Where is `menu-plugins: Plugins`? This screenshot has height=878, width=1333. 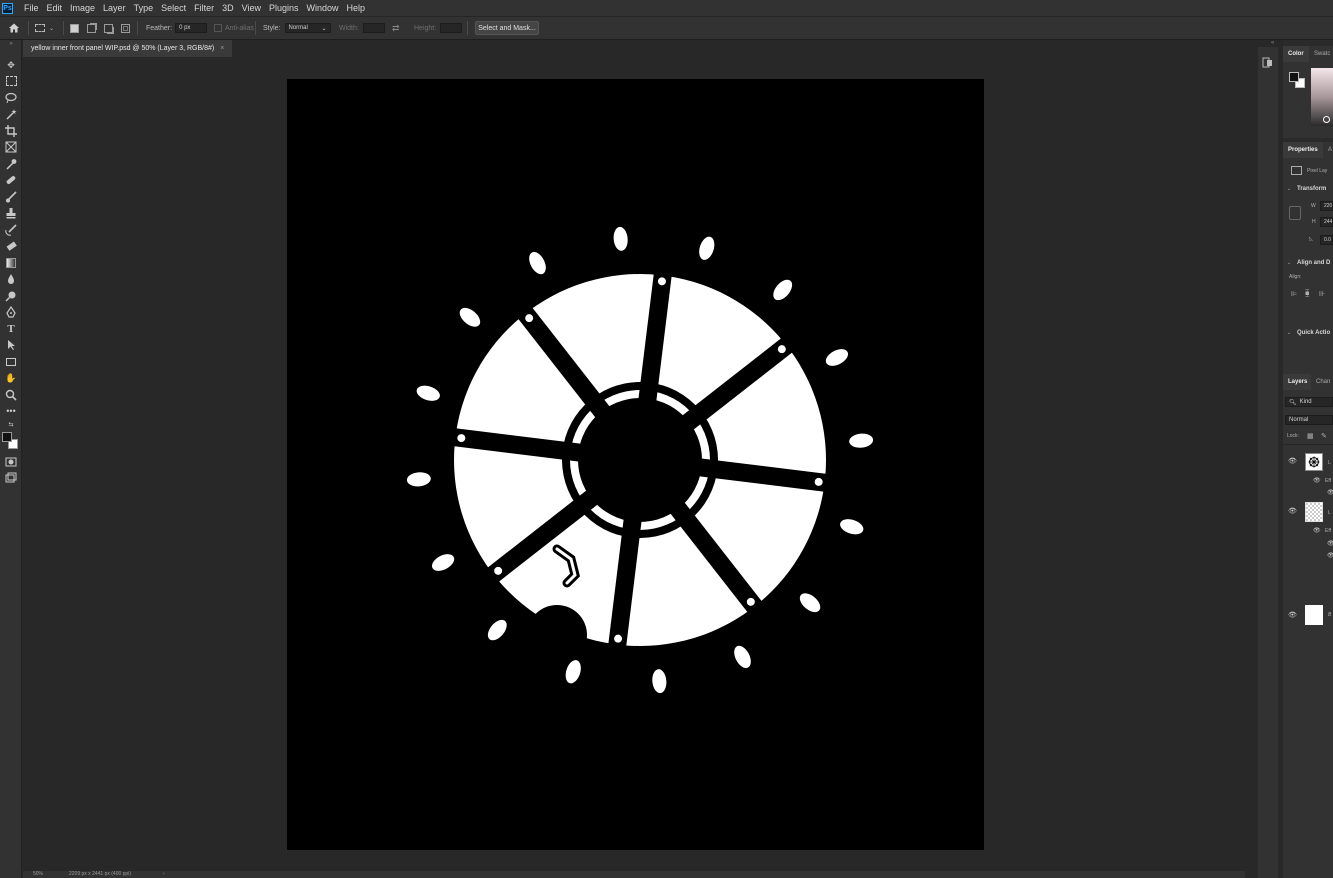 menu-plugins: Plugins is located at coordinates (284, 8).